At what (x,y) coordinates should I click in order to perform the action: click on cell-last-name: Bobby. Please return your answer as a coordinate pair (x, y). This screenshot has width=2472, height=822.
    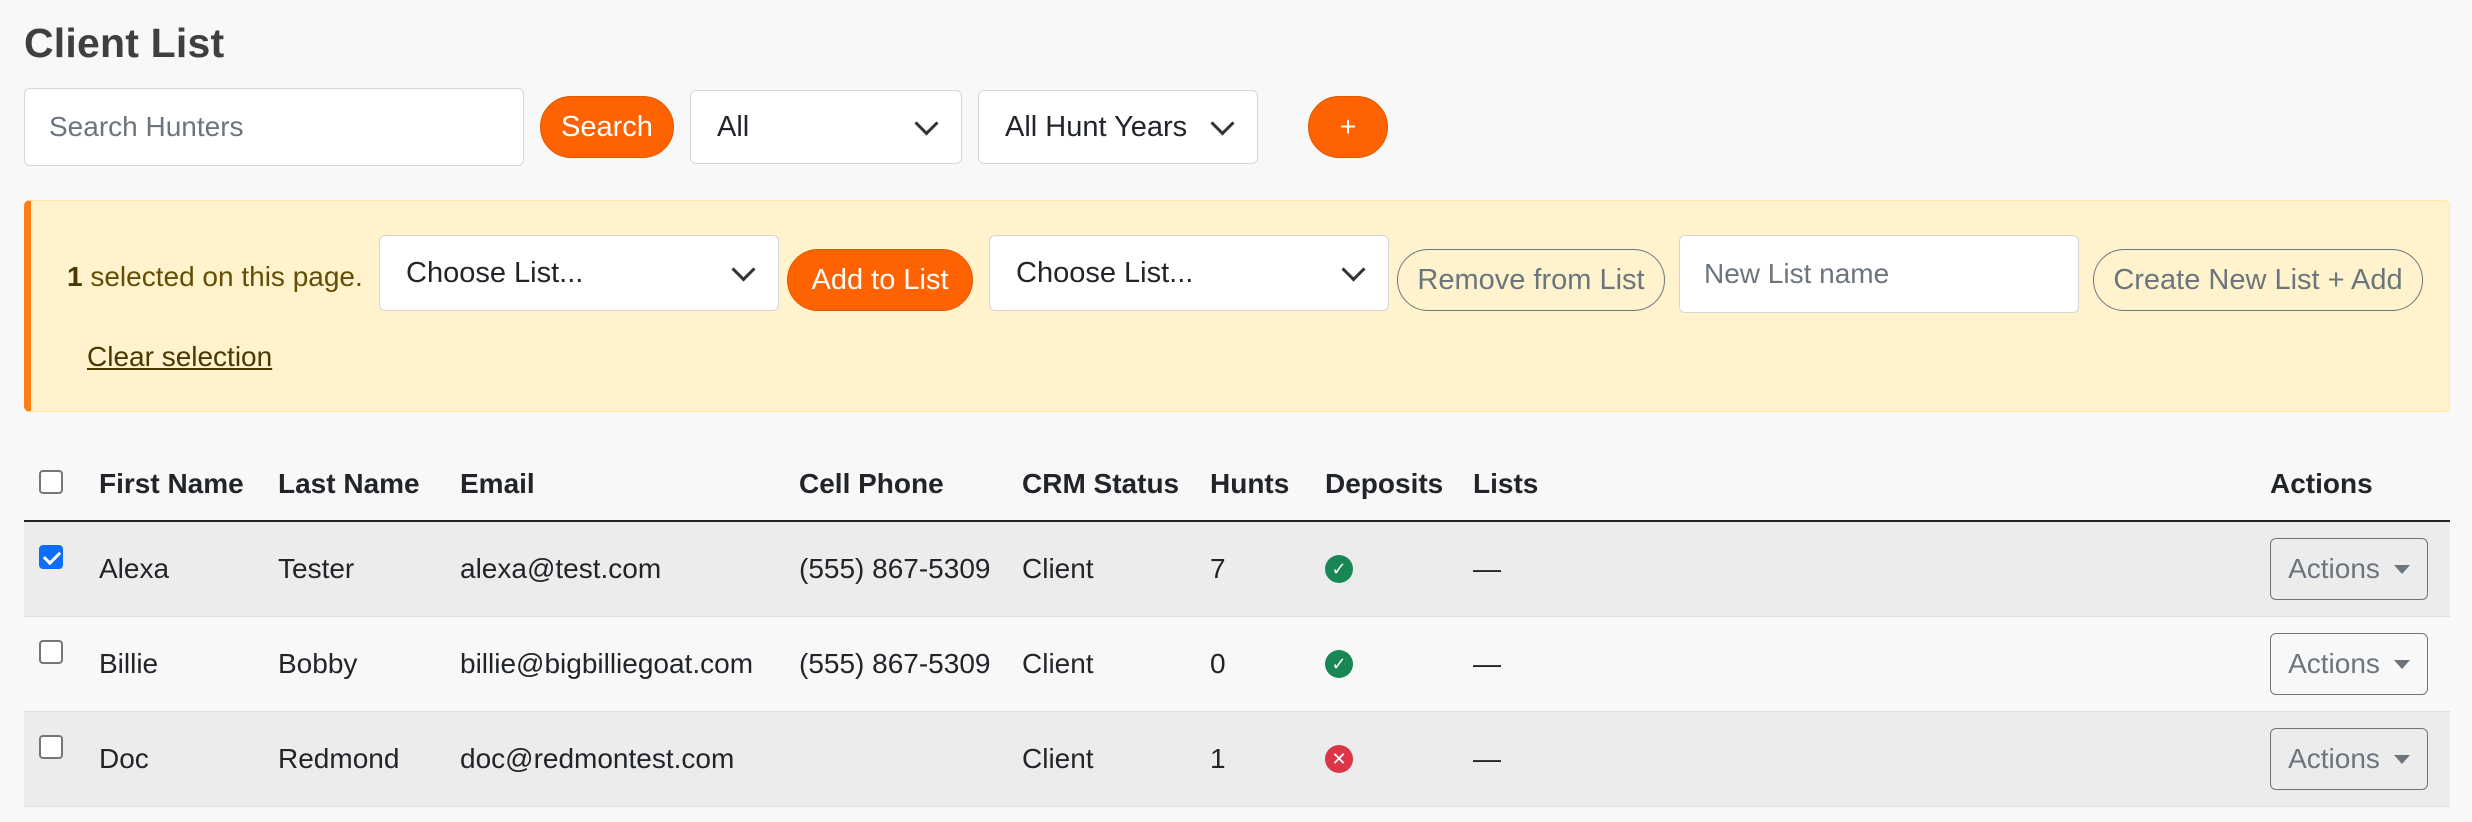
    Looking at the image, I should click on (369, 664).